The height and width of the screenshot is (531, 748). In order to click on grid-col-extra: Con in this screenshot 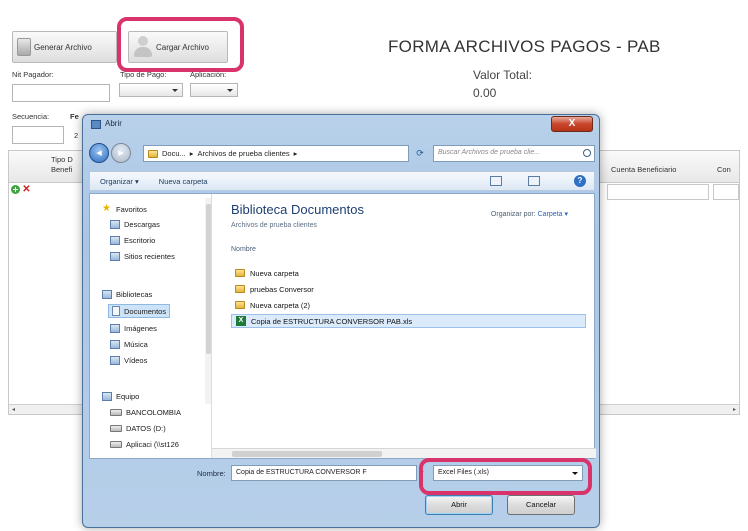, I will do `click(724, 169)`.